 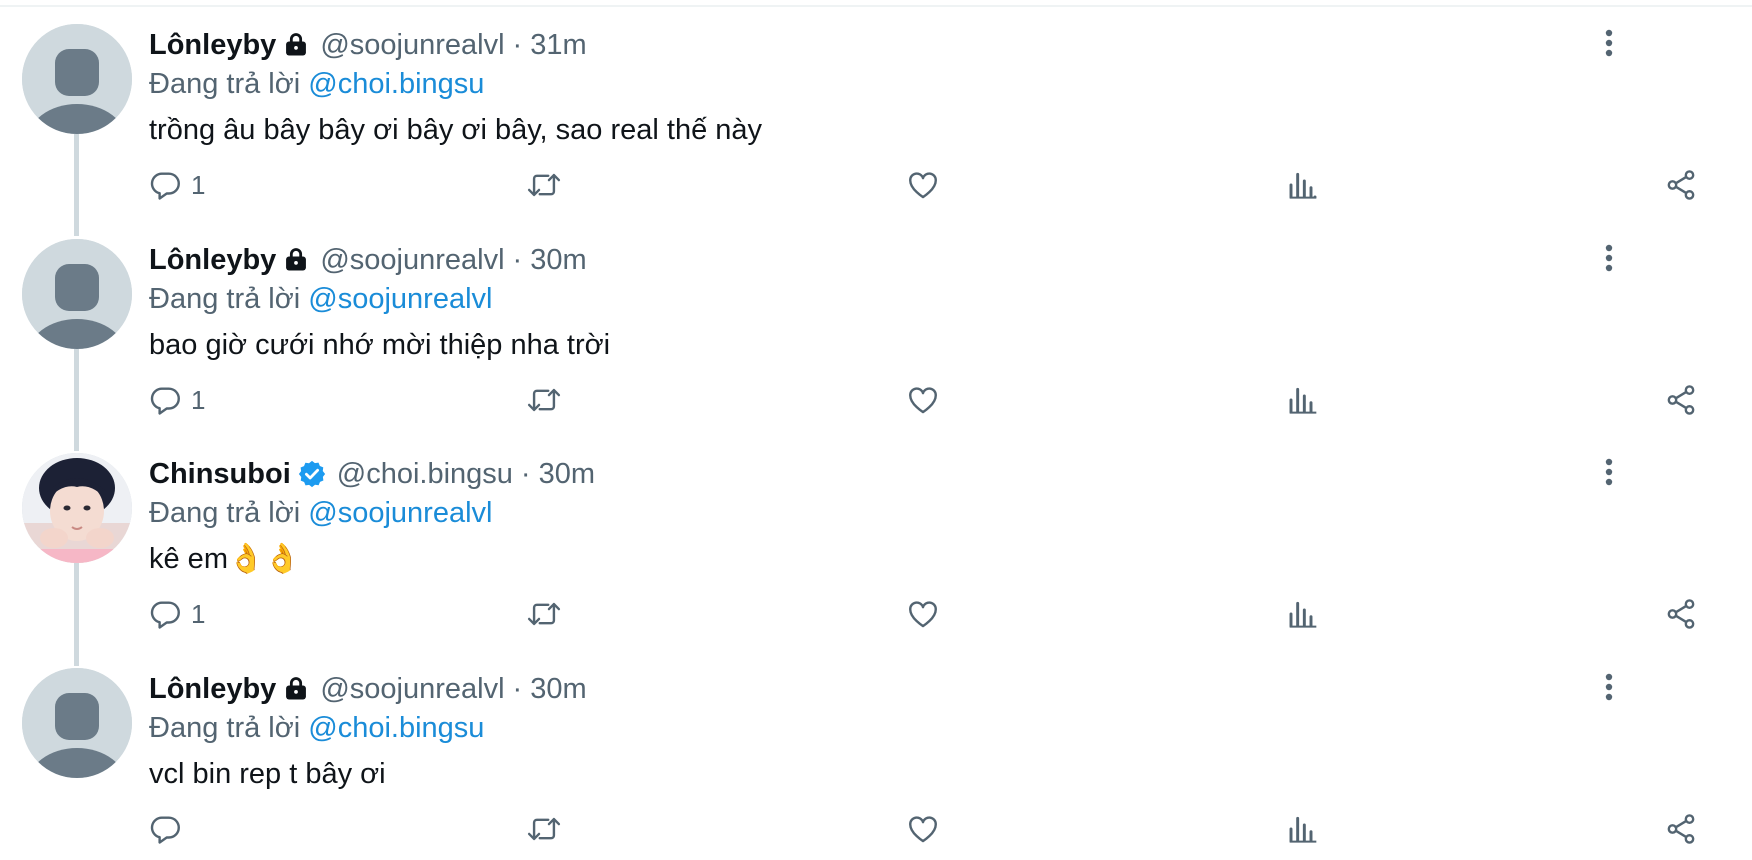 I want to click on tweet-text: bao giờ cưới nhớ mời thiệp nha trời, so click(x=380, y=345).